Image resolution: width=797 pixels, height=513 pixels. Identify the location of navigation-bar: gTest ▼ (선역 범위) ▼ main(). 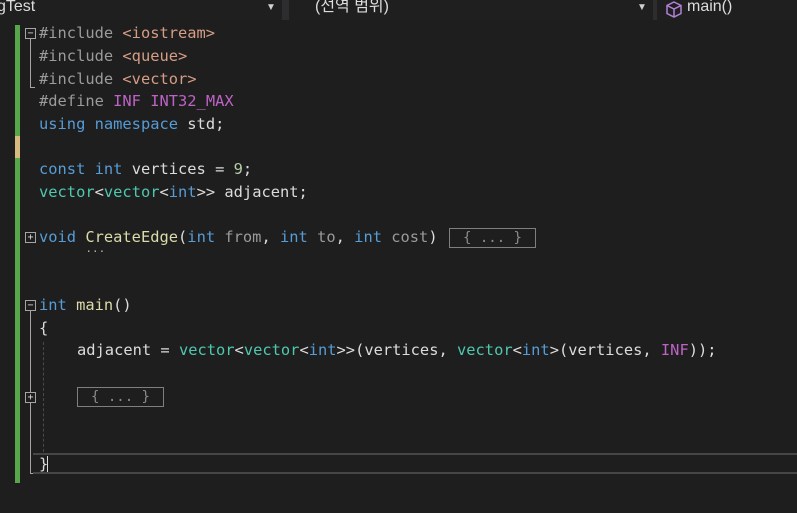
(398, 10).